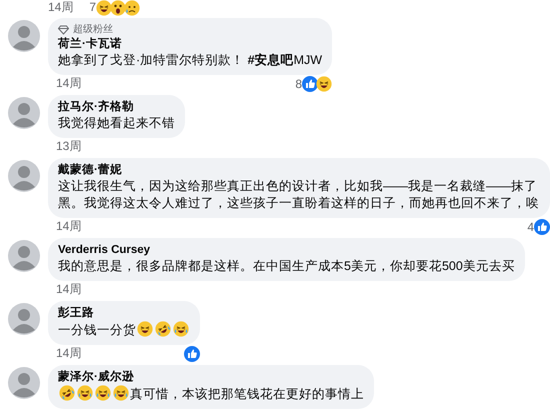  Describe the element at coordinates (286, 250) in the screenshot. I see `author-name: Verderris Cursey` at that location.